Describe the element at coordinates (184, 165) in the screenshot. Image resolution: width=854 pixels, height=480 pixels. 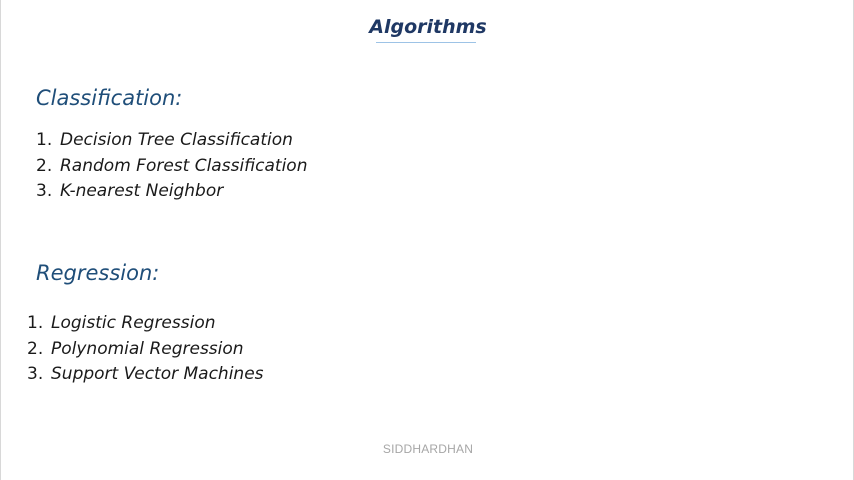
I see `list-item-label: Random Forest Classification` at that location.